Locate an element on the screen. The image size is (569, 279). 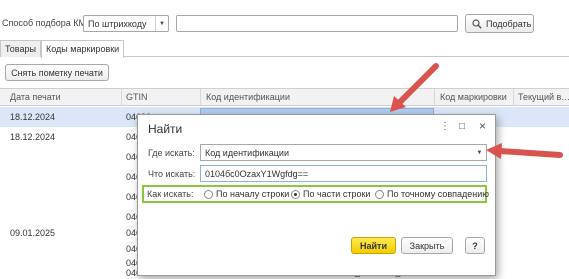
maximize-icon: □ is located at coordinates (462, 126).